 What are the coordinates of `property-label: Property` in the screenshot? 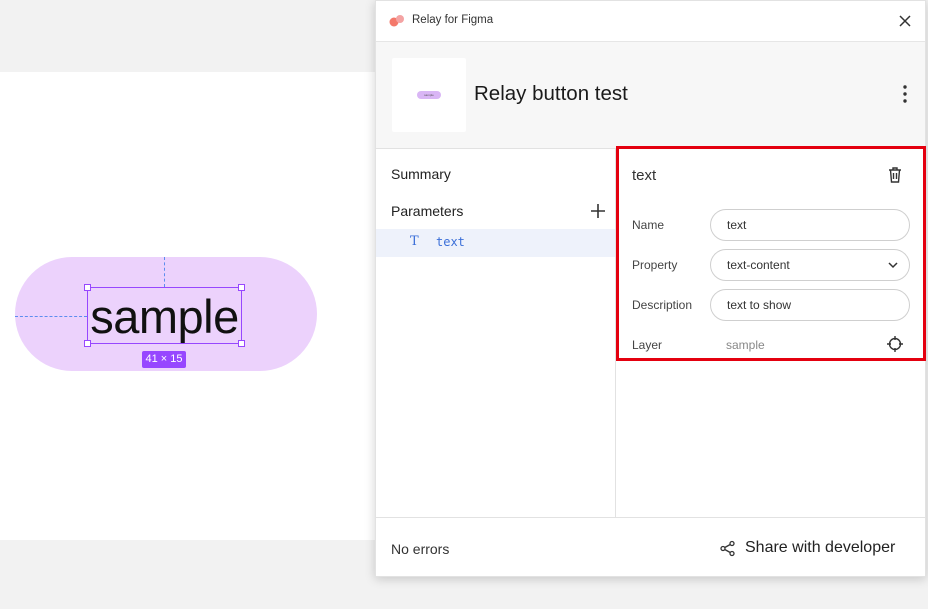 It's located at (655, 265).